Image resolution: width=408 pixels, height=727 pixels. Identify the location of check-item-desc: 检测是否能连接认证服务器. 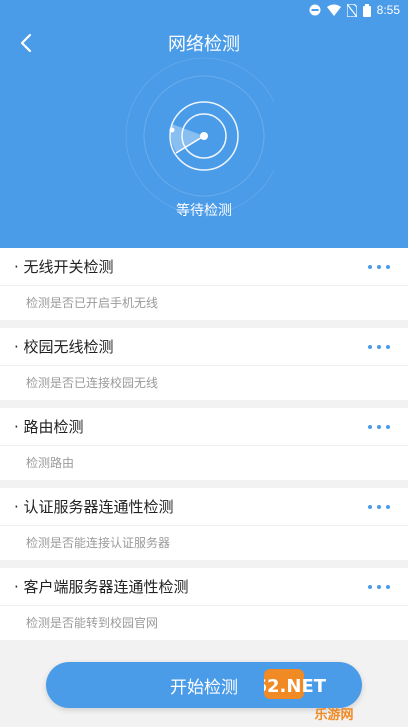
(98, 543).